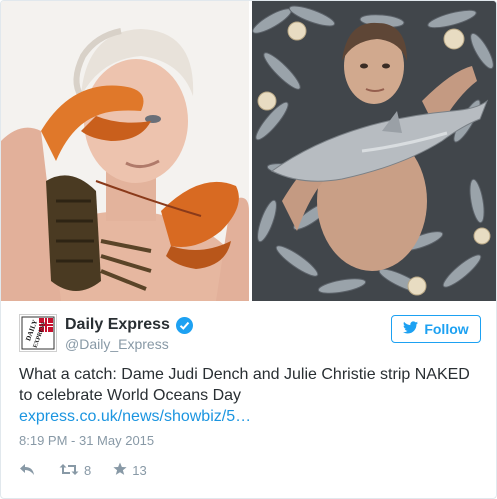 The height and width of the screenshot is (499, 497). I want to click on daily-express-logo-icon: DAILY EXPRESS, so click(38, 333).